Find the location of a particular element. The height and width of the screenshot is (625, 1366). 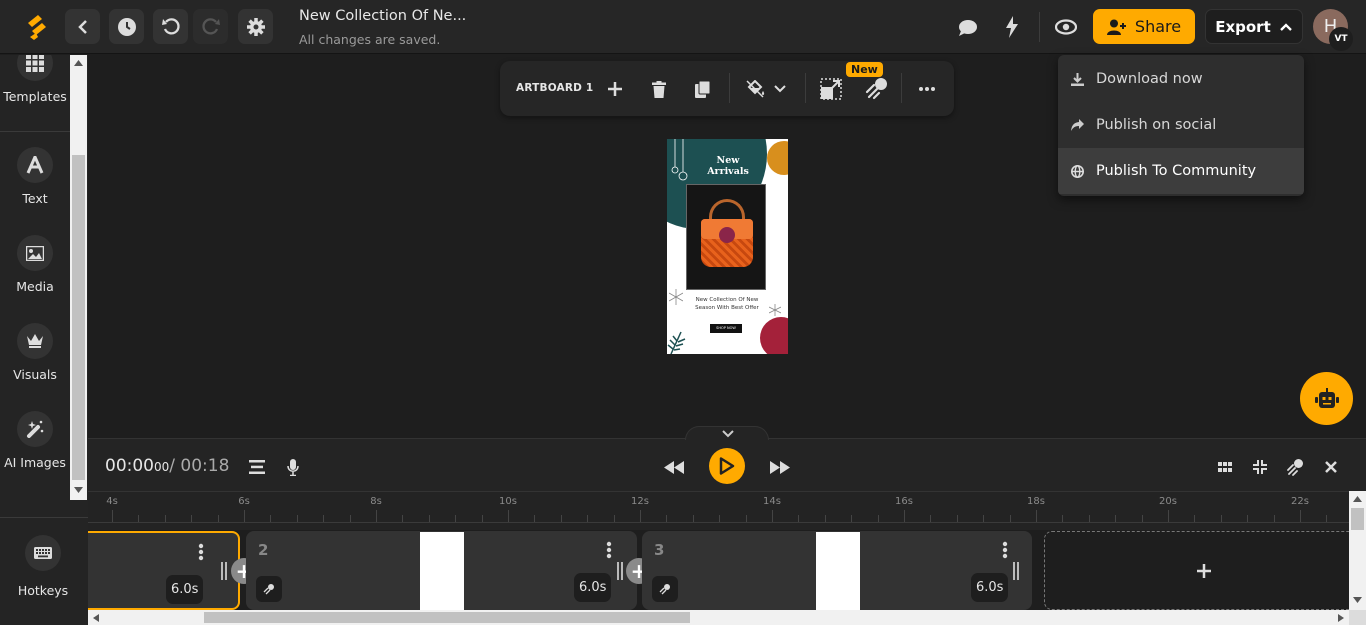

export-button: Export is located at coordinates (1254, 26).